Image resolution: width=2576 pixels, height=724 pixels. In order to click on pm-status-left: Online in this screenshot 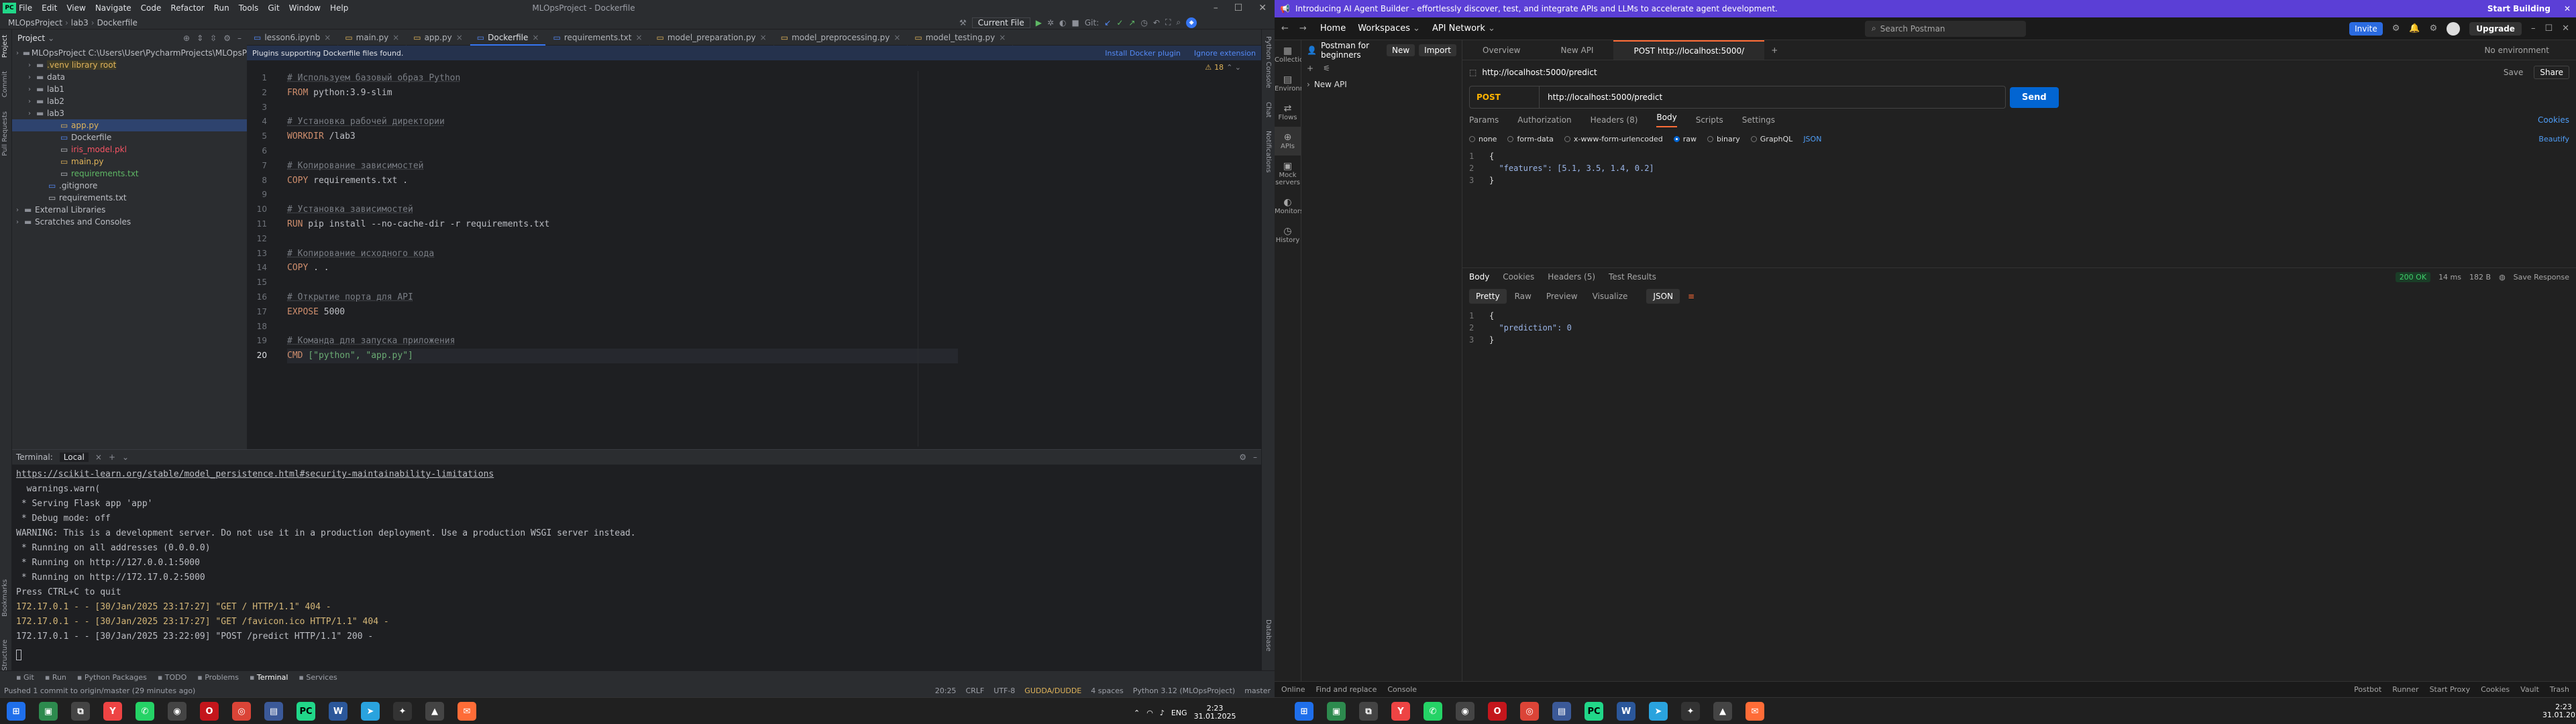, I will do `click(1293, 689)`.